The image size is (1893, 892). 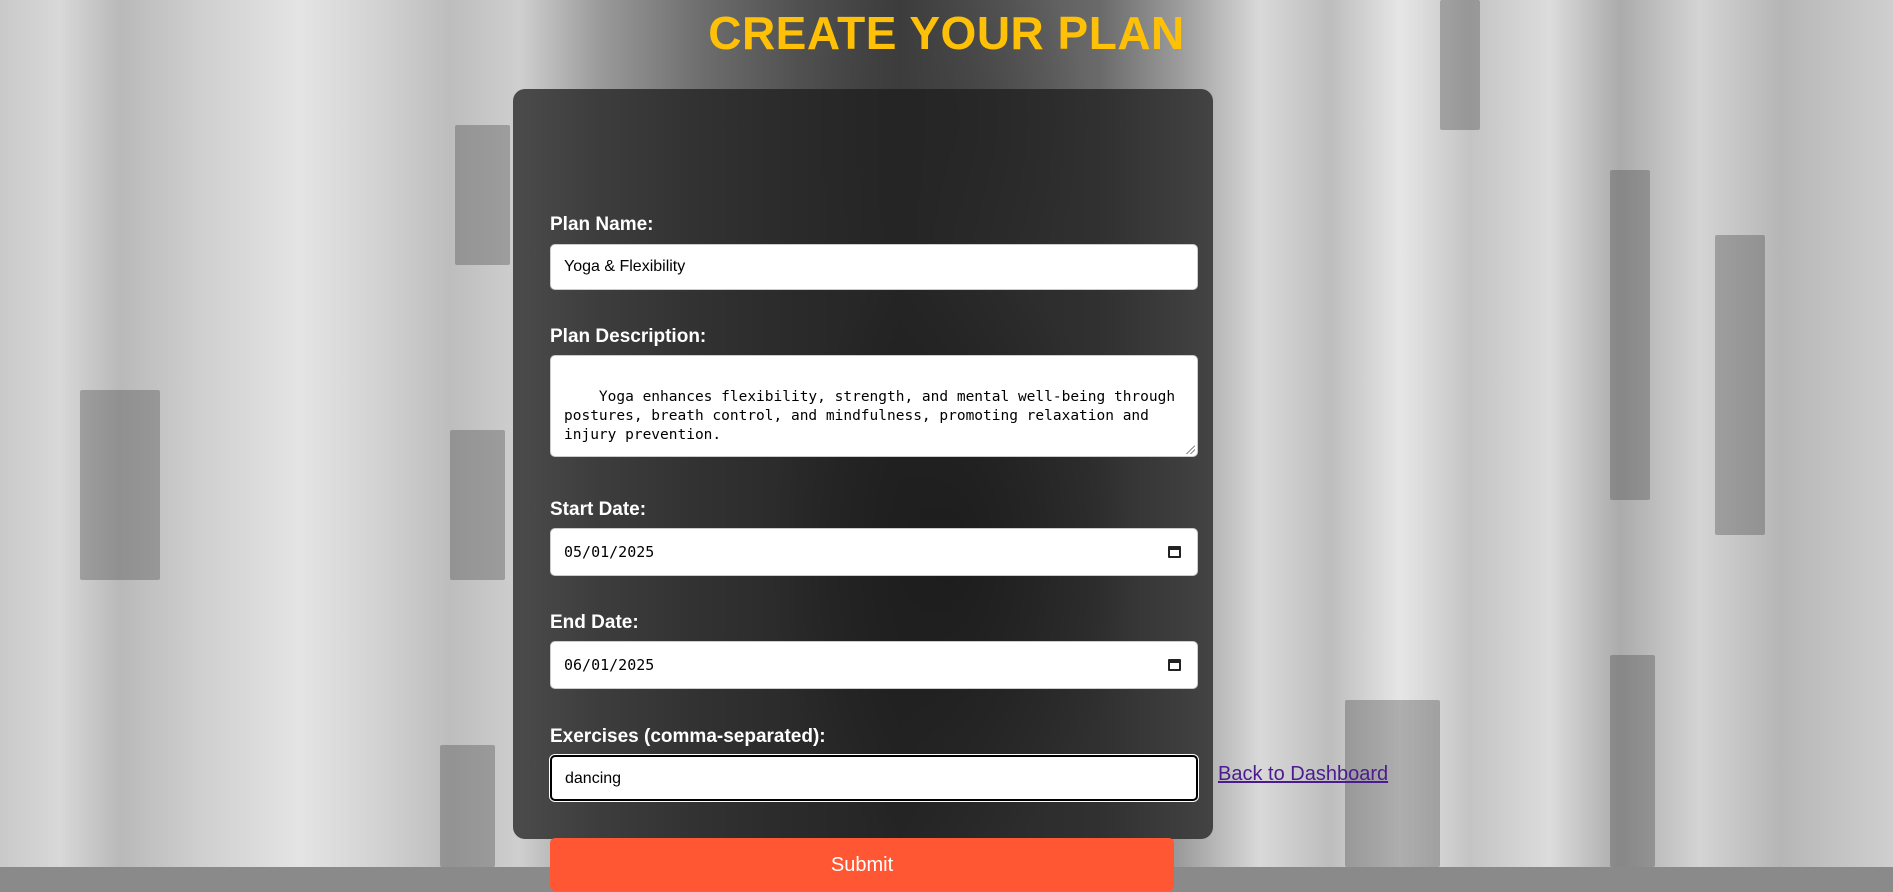 I want to click on start-date-label: Start Date:, so click(x=598, y=509).